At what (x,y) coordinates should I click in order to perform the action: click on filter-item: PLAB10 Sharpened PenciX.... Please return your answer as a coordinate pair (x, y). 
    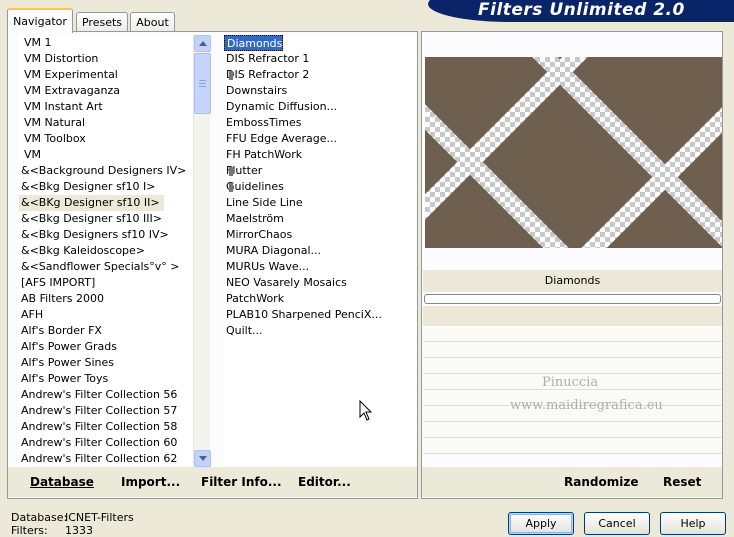
    Looking at the image, I should click on (303, 315).